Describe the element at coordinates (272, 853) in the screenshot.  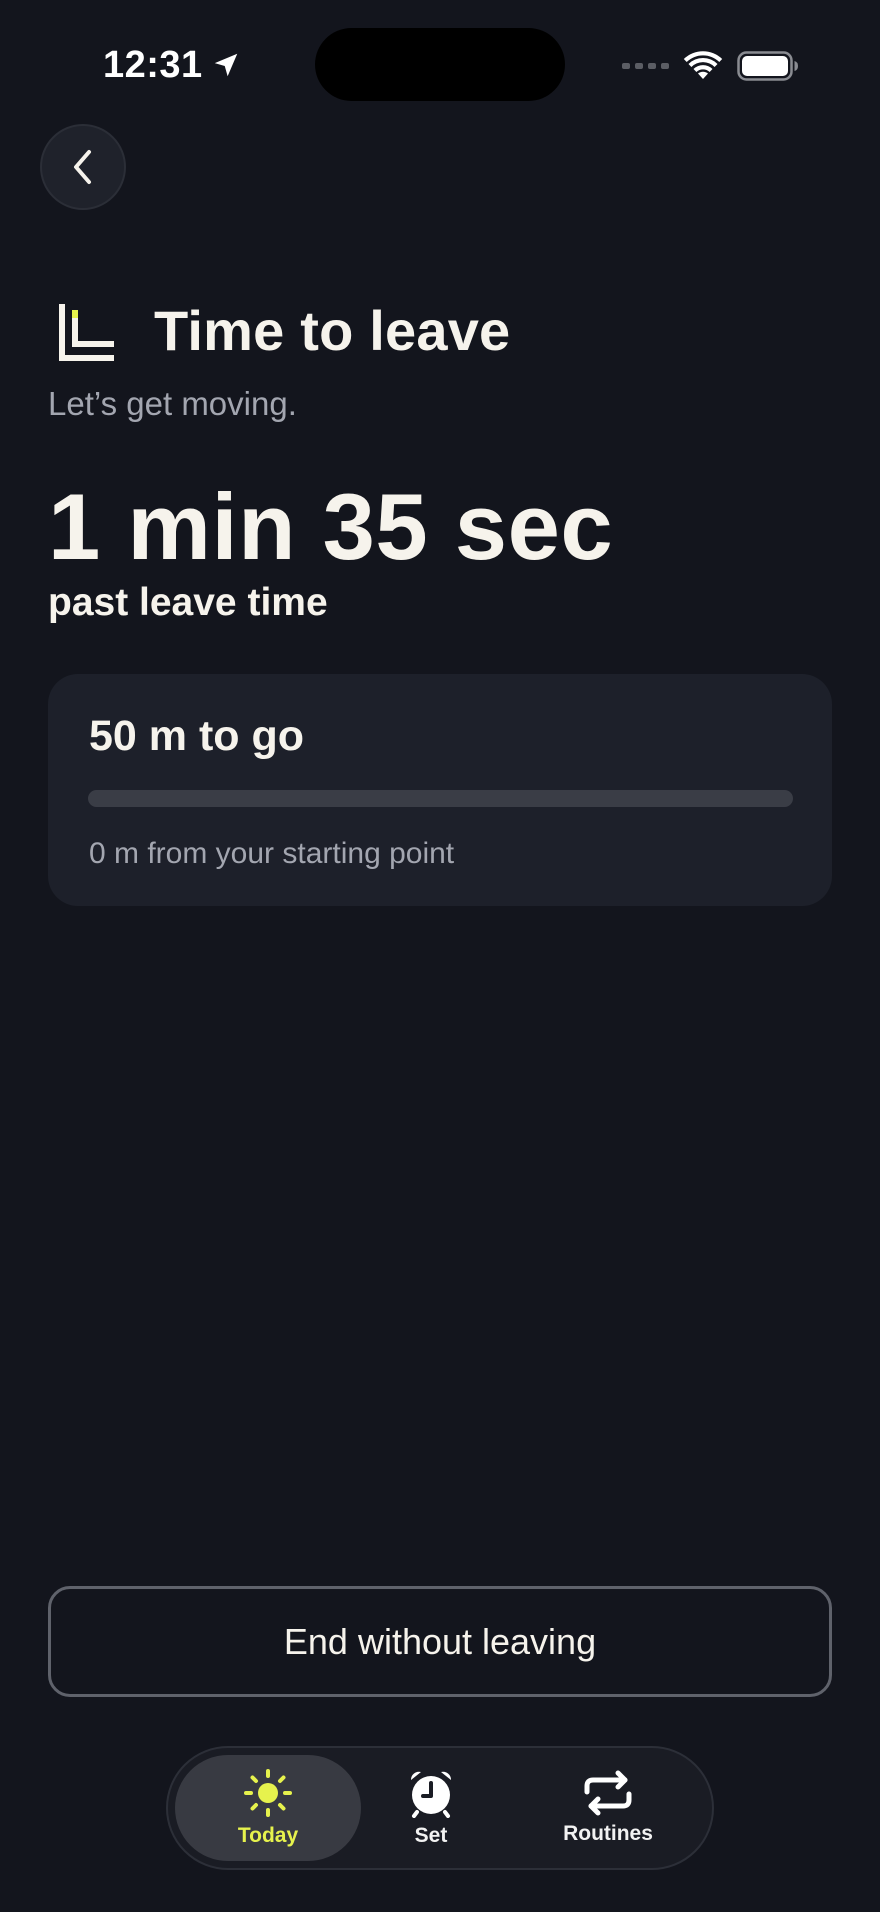
I see `distance-from-start: 0 m from your starting point` at that location.